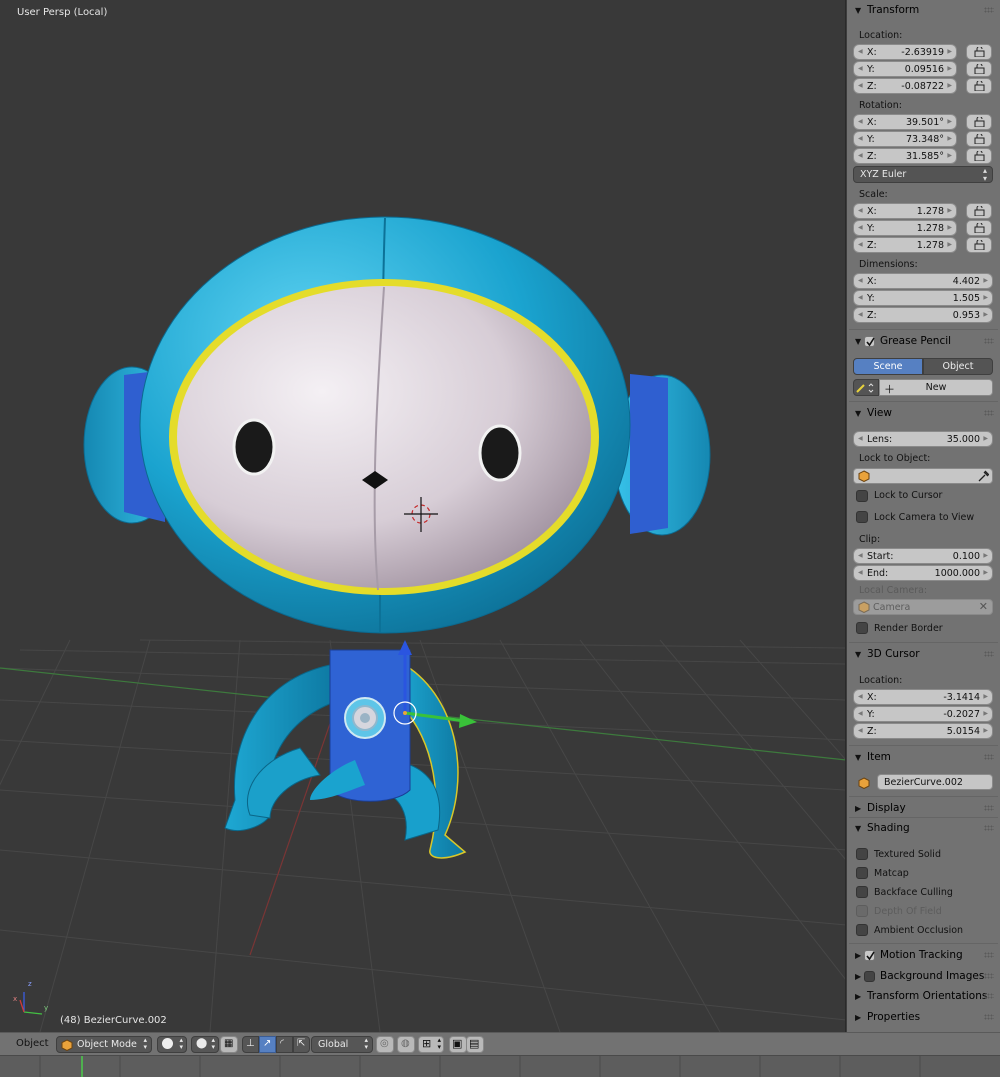 The height and width of the screenshot is (1077, 1000). Describe the element at coordinates (923, 955) in the screenshot. I see `panel-header-motion-tracking: ▶ Motion Tracking` at that location.